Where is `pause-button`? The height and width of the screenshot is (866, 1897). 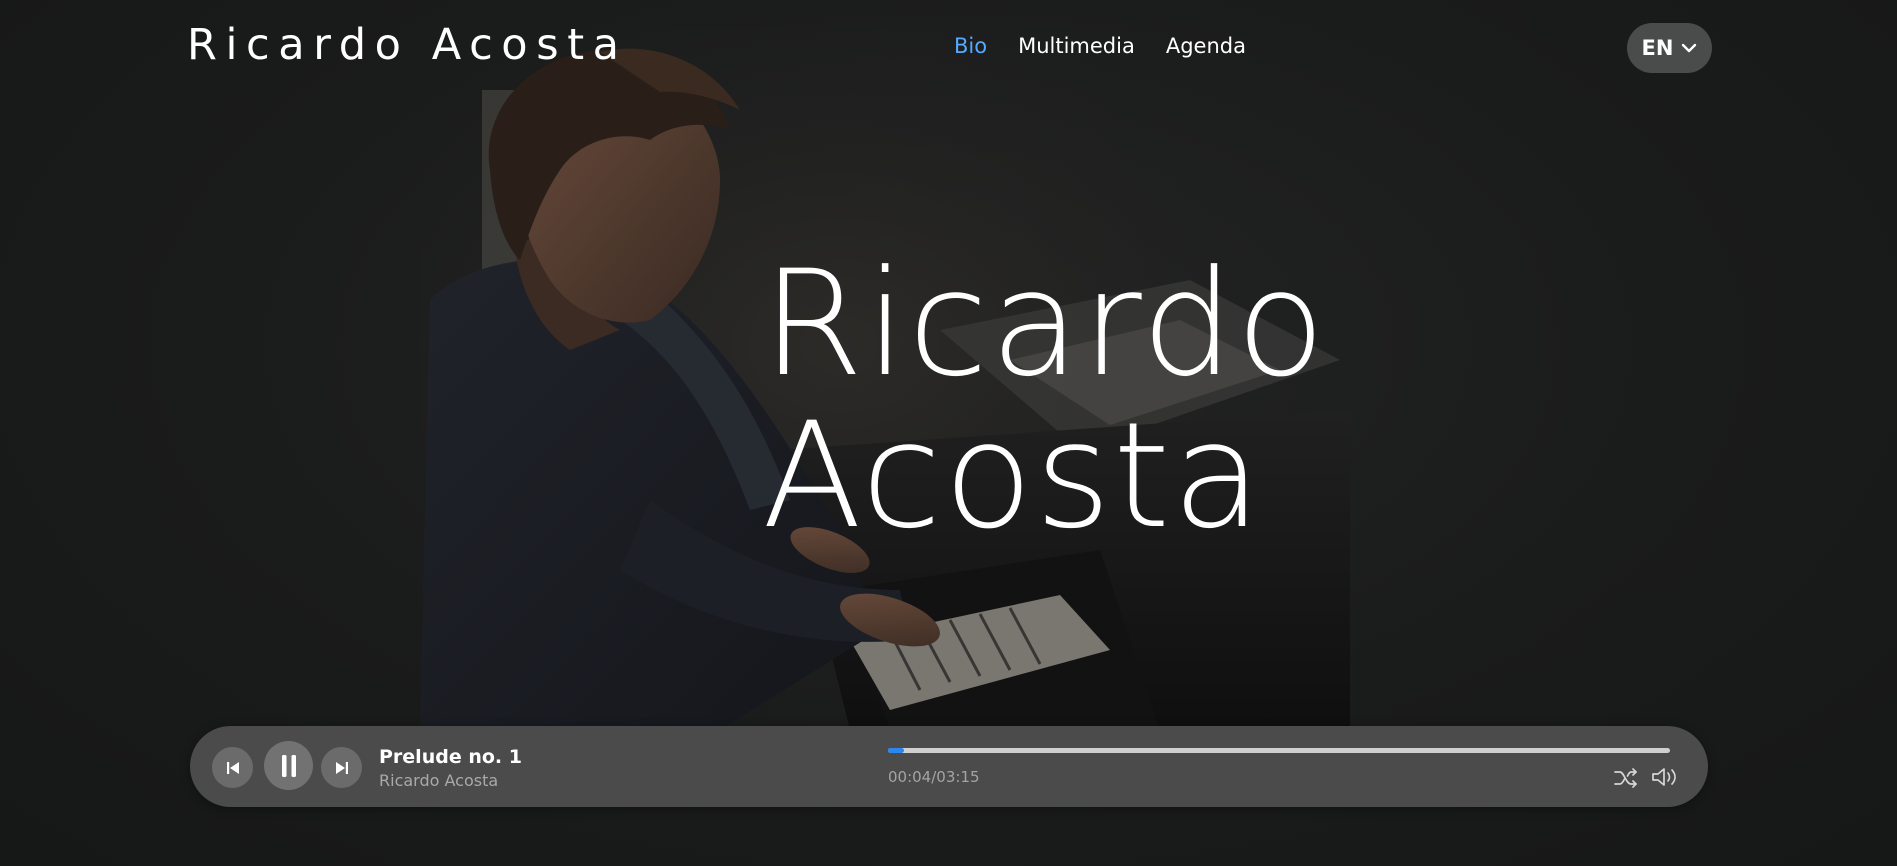 pause-button is located at coordinates (288, 765).